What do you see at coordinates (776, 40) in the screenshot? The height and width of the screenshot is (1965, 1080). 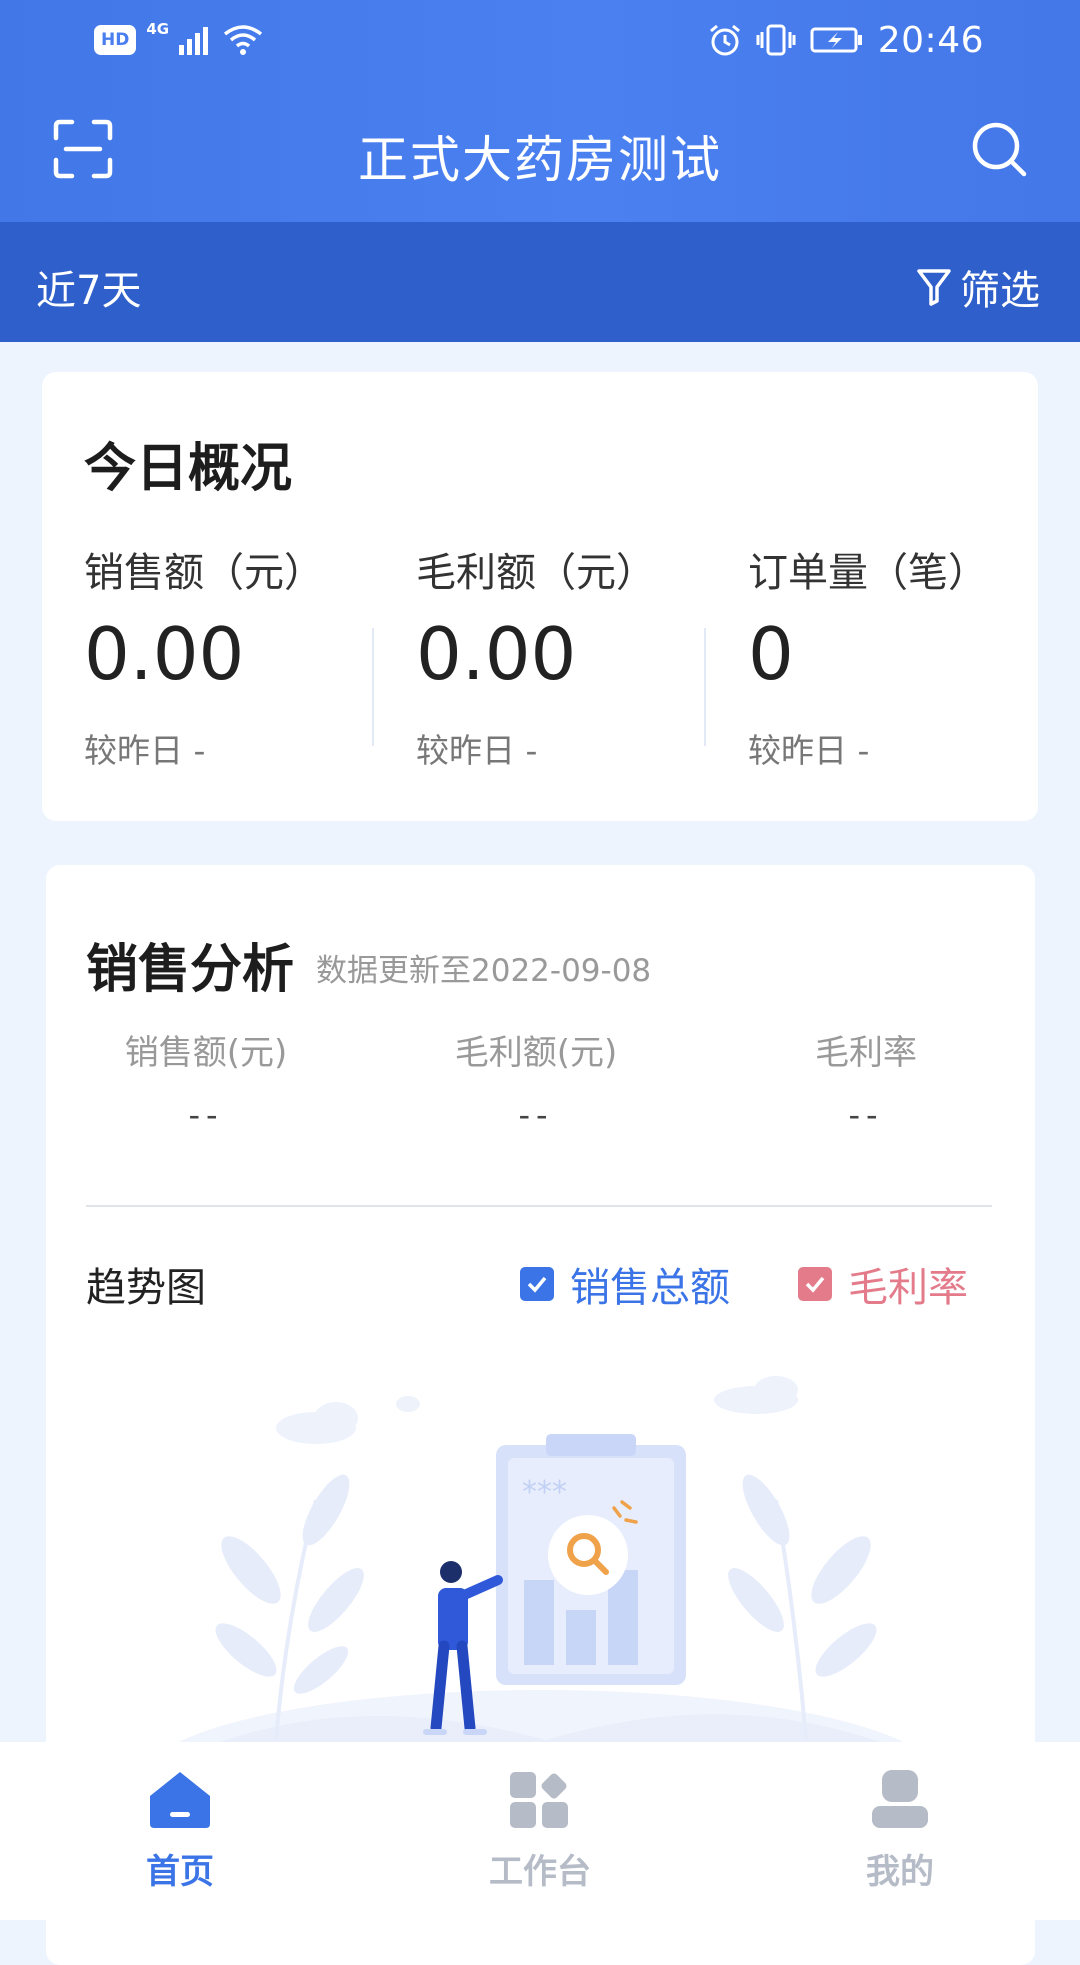 I see `vibrate-icon` at bounding box center [776, 40].